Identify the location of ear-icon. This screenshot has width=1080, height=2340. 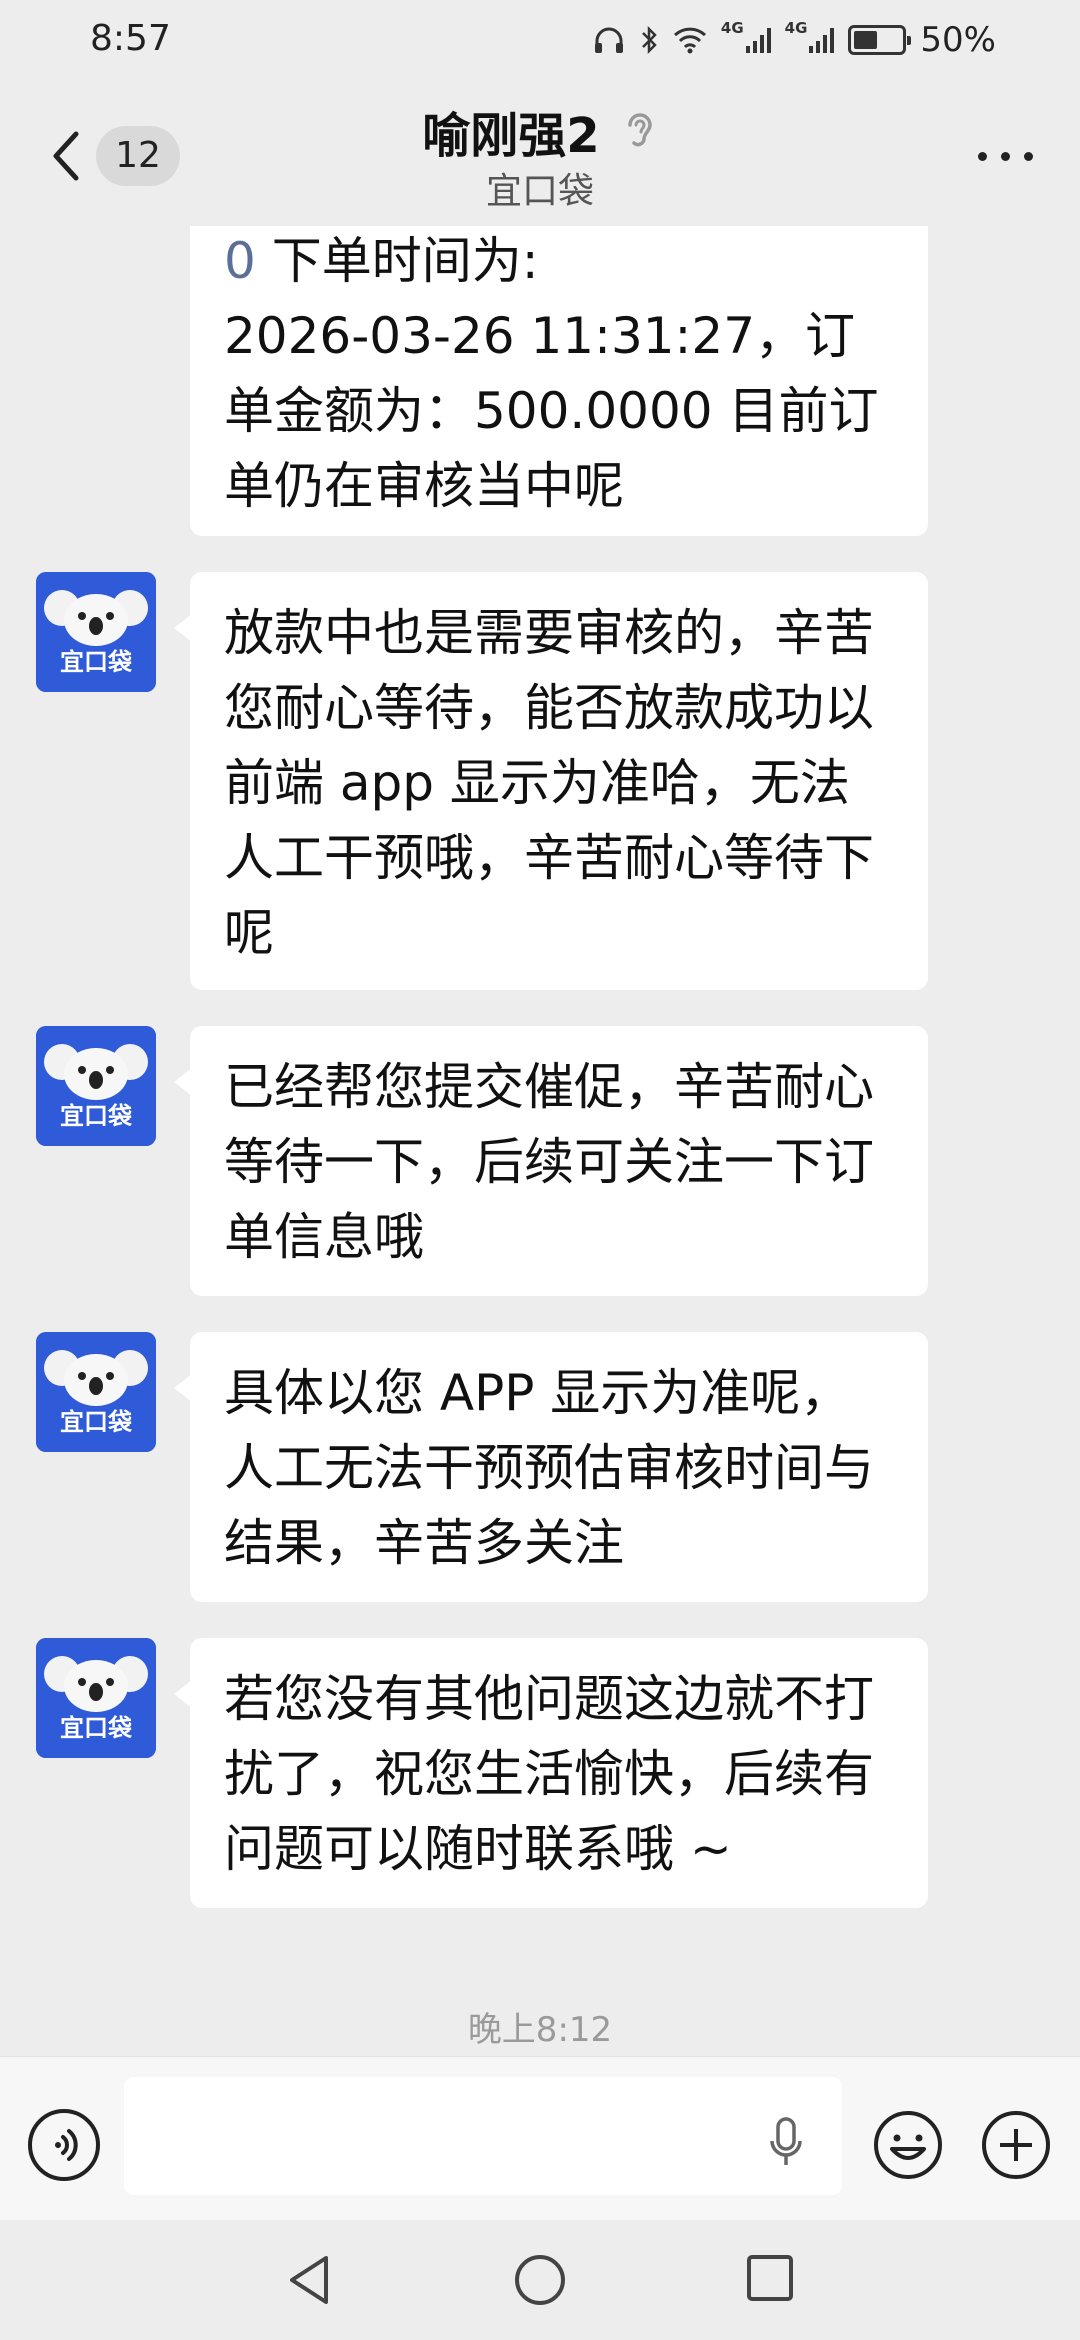
(639, 130).